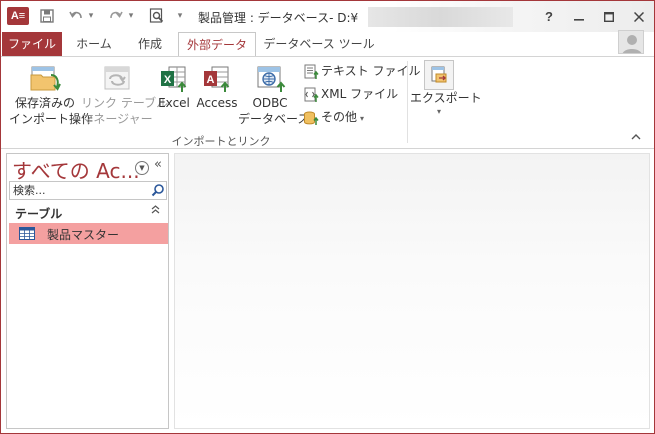 The image size is (655, 434). I want to click on odbc-label-2: データベース, so click(274, 119).